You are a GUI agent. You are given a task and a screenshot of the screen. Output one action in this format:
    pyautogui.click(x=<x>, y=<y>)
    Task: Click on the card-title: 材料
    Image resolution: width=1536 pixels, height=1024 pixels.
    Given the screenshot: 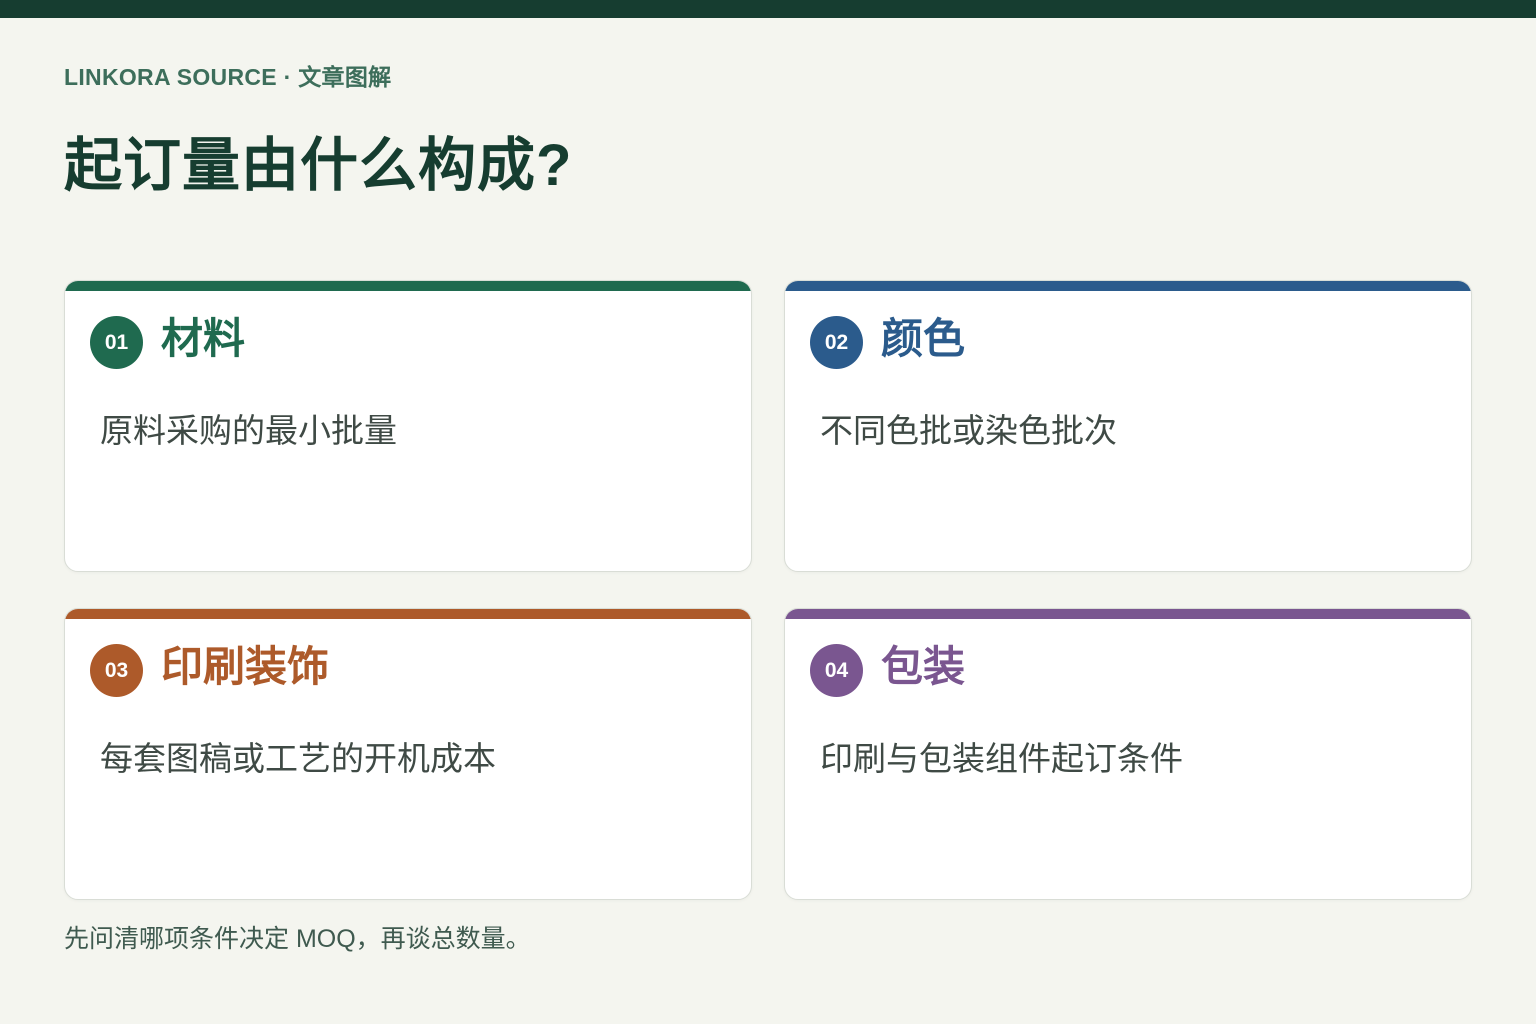 What is the action you would take?
    pyautogui.click(x=203, y=338)
    